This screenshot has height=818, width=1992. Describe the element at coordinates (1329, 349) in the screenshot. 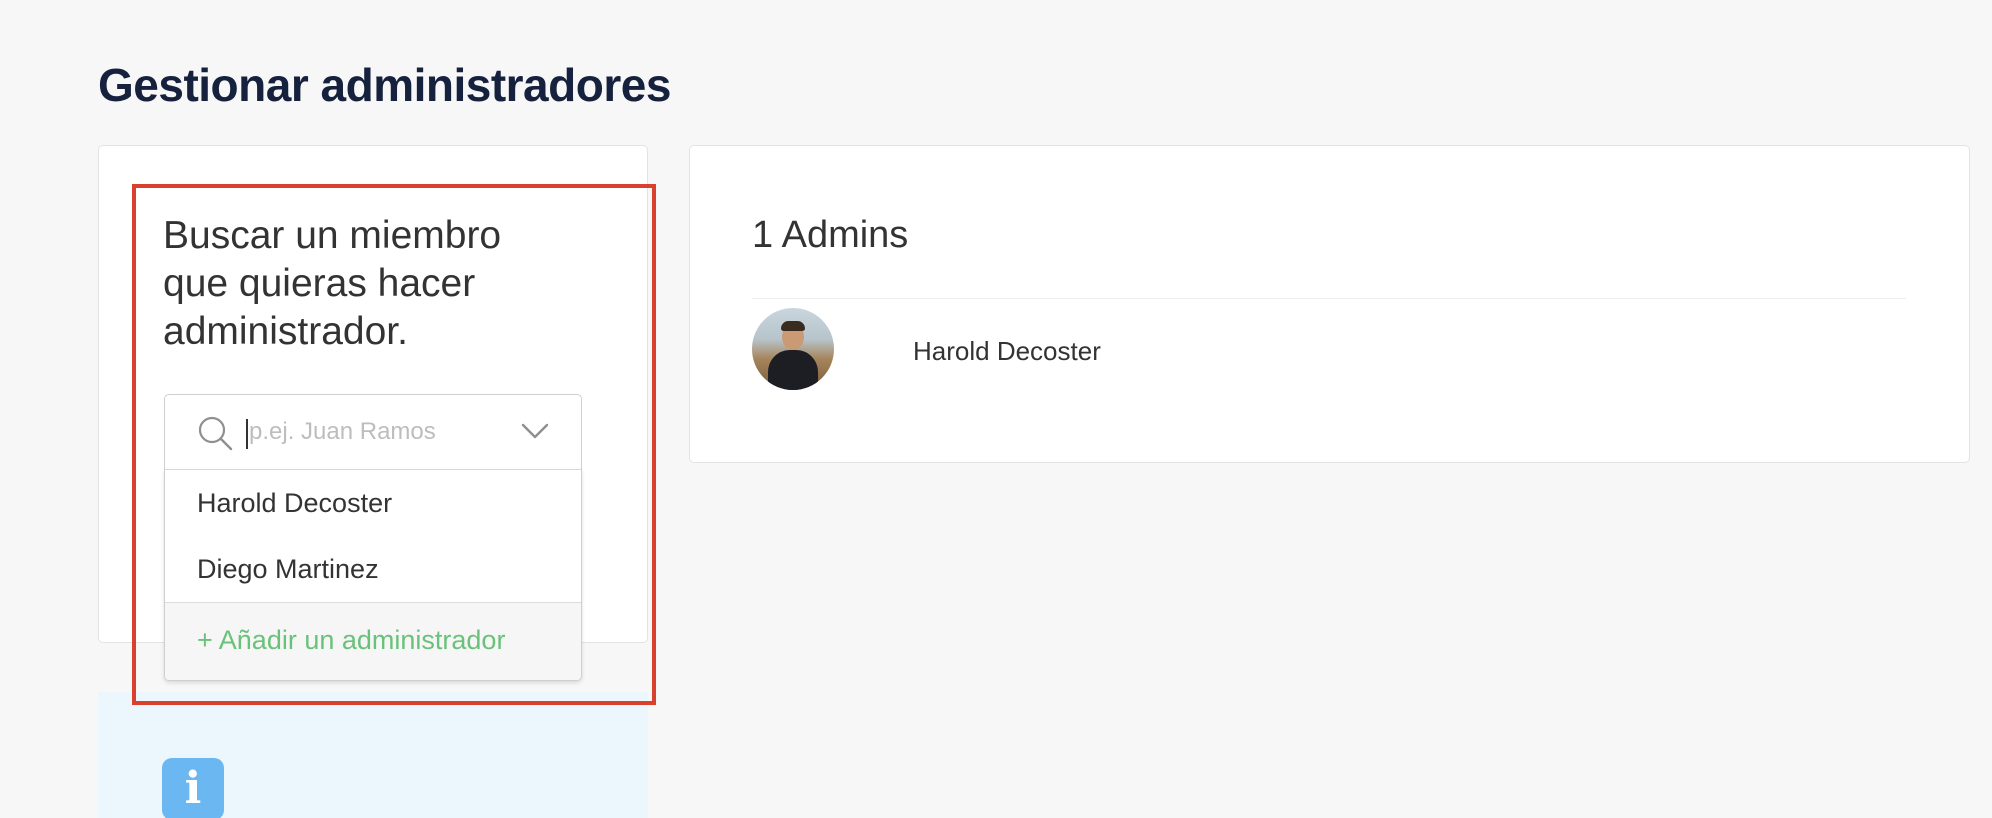

I see `admin-row: Harold Decoster` at that location.